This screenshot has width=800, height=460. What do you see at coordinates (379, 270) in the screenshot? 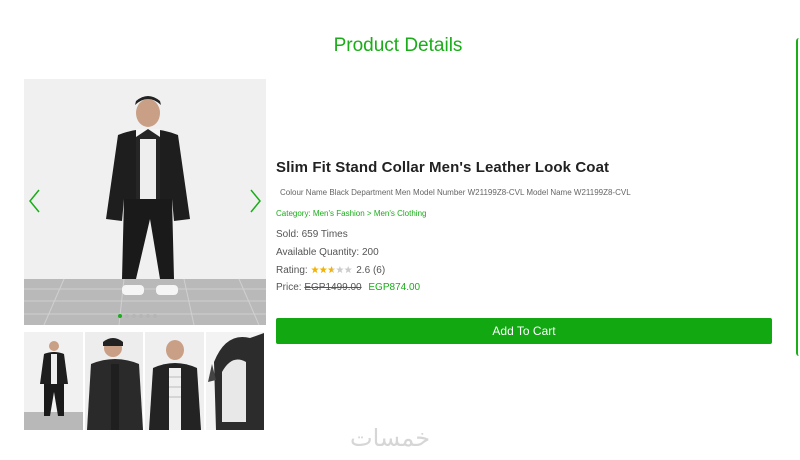
I see `rating-count: (6)` at bounding box center [379, 270].